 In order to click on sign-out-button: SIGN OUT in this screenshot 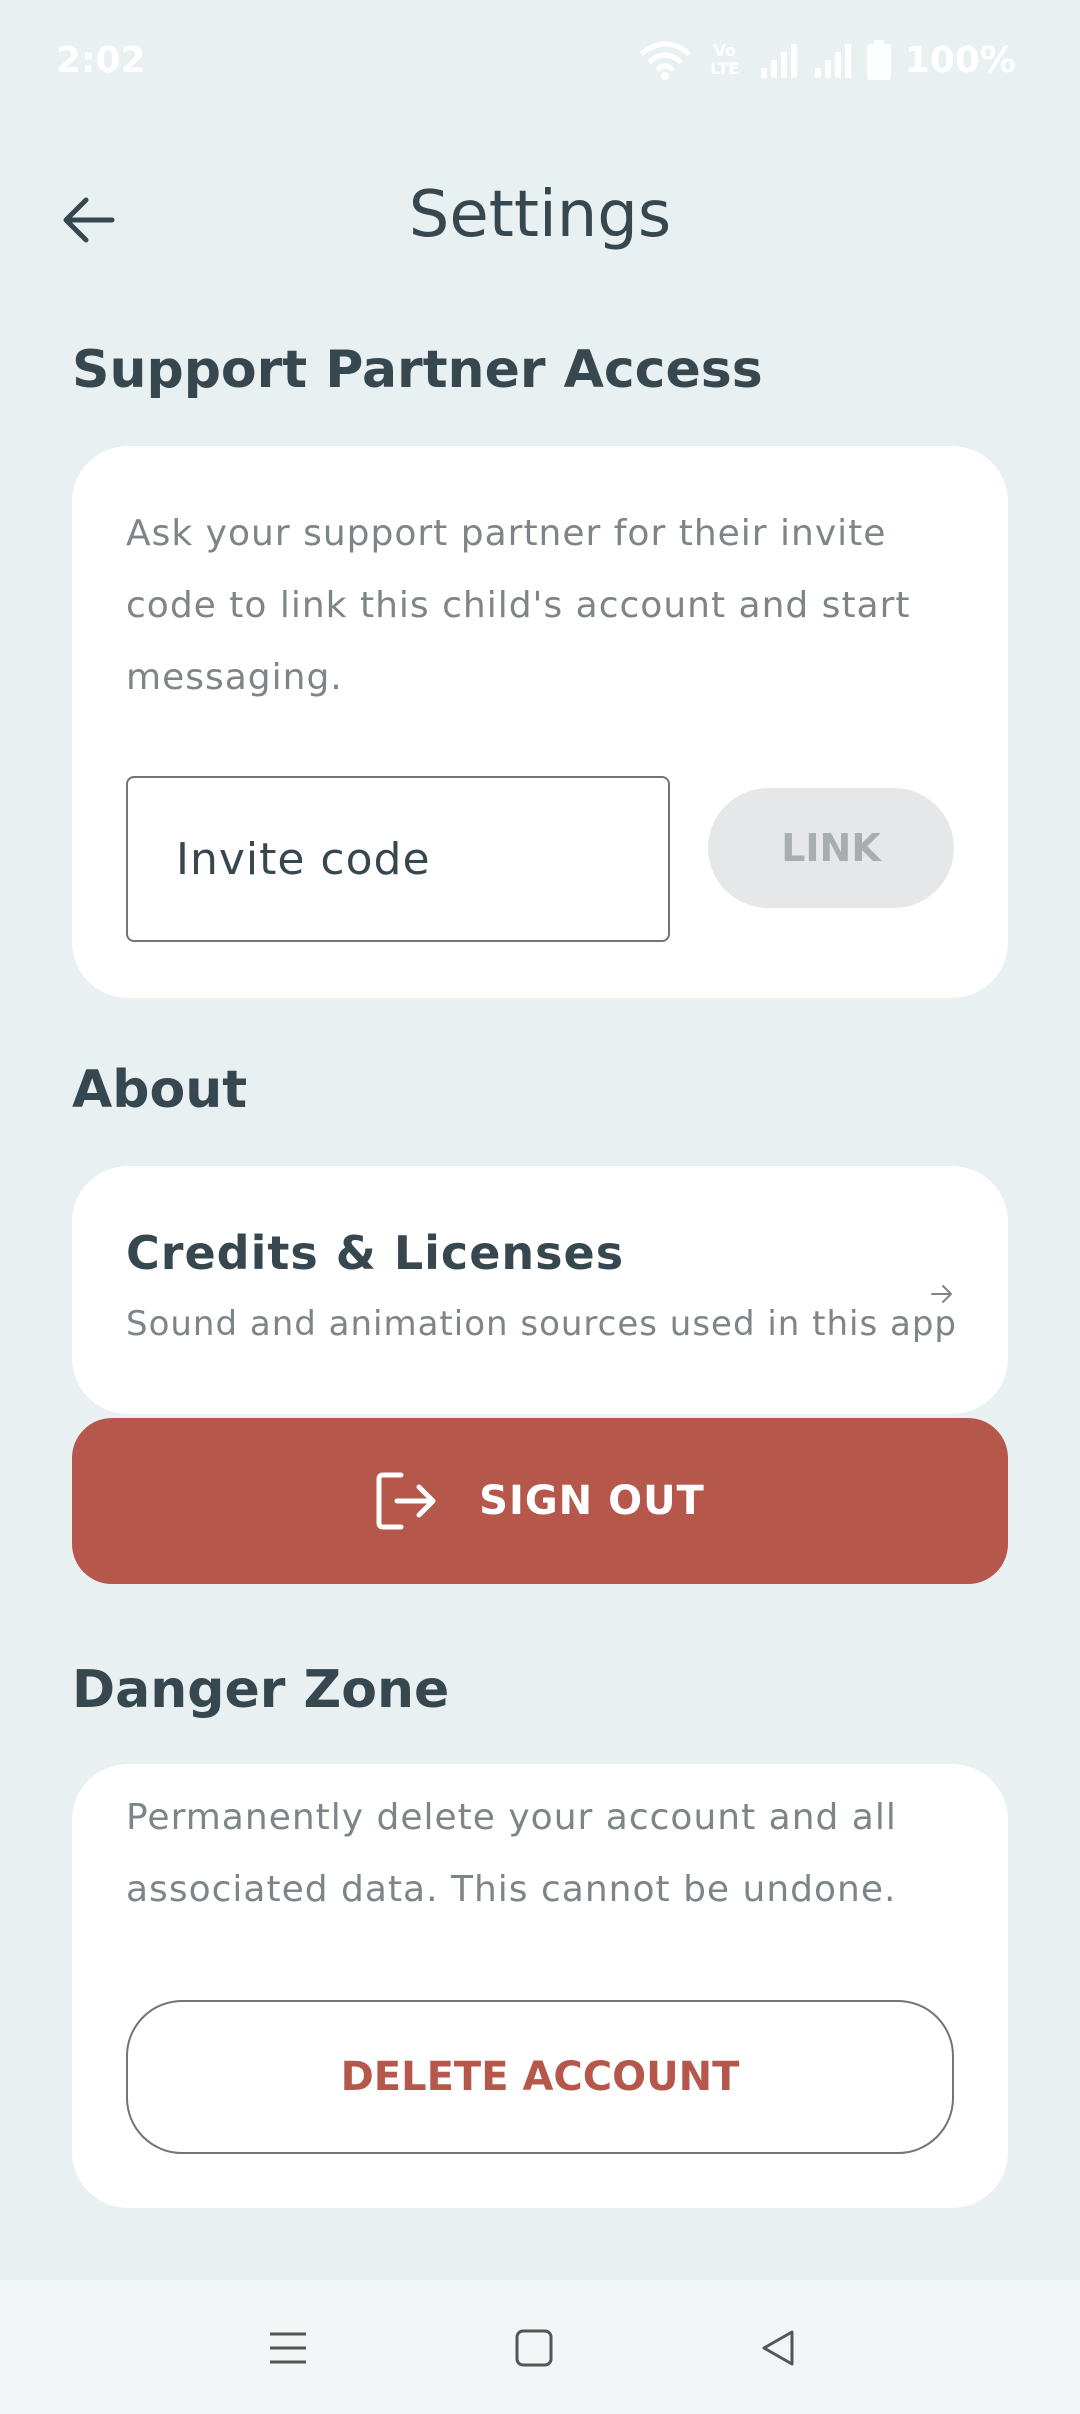, I will do `click(540, 1501)`.